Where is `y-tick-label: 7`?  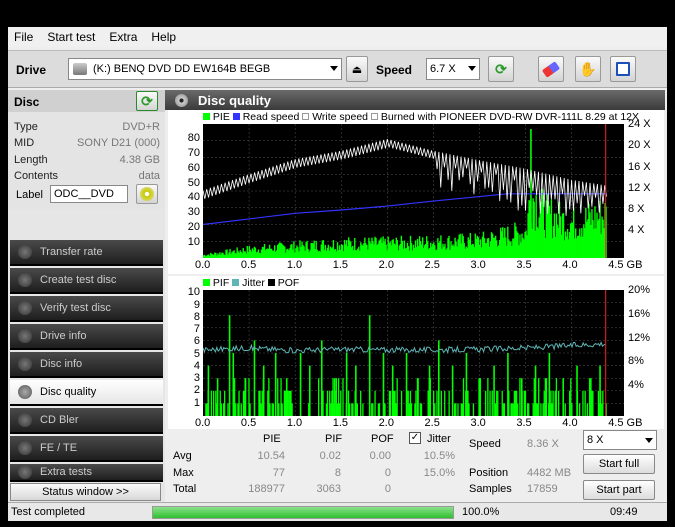 y-tick-label: 7 is located at coordinates (196, 329).